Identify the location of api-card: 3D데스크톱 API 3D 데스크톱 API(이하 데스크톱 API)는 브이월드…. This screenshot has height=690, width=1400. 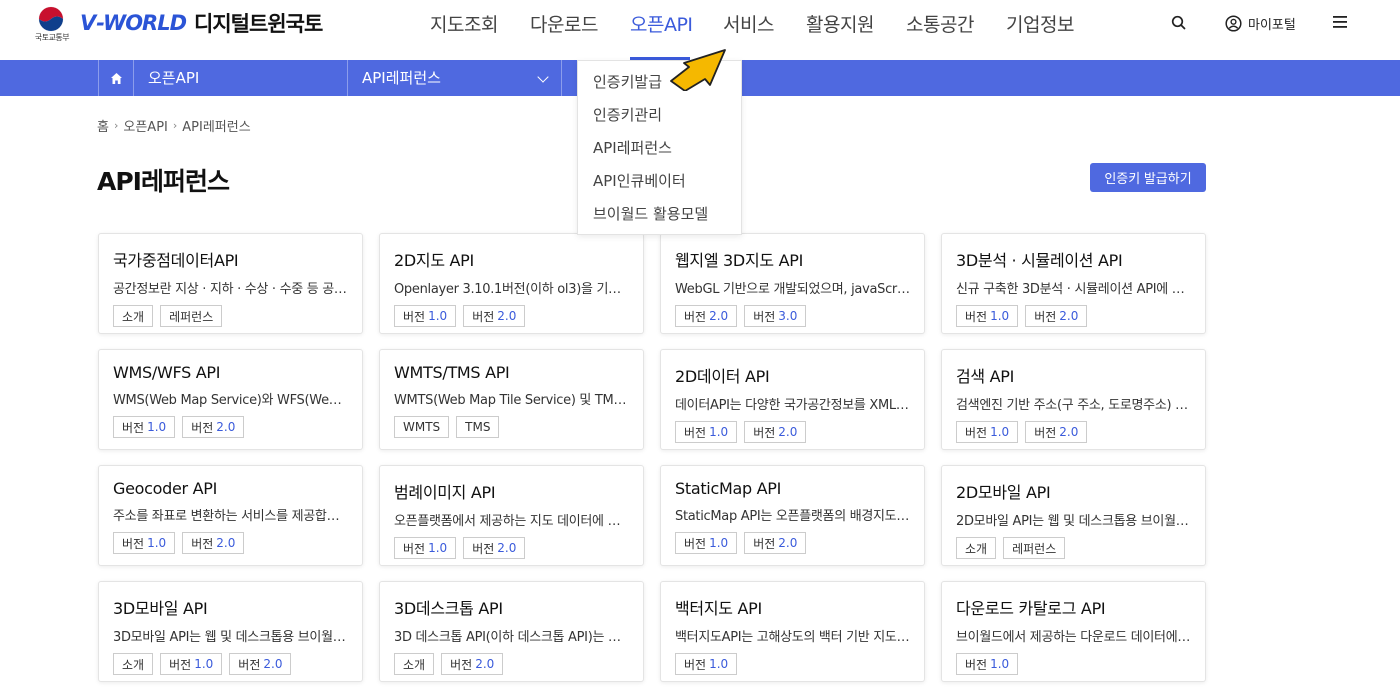
(511, 631).